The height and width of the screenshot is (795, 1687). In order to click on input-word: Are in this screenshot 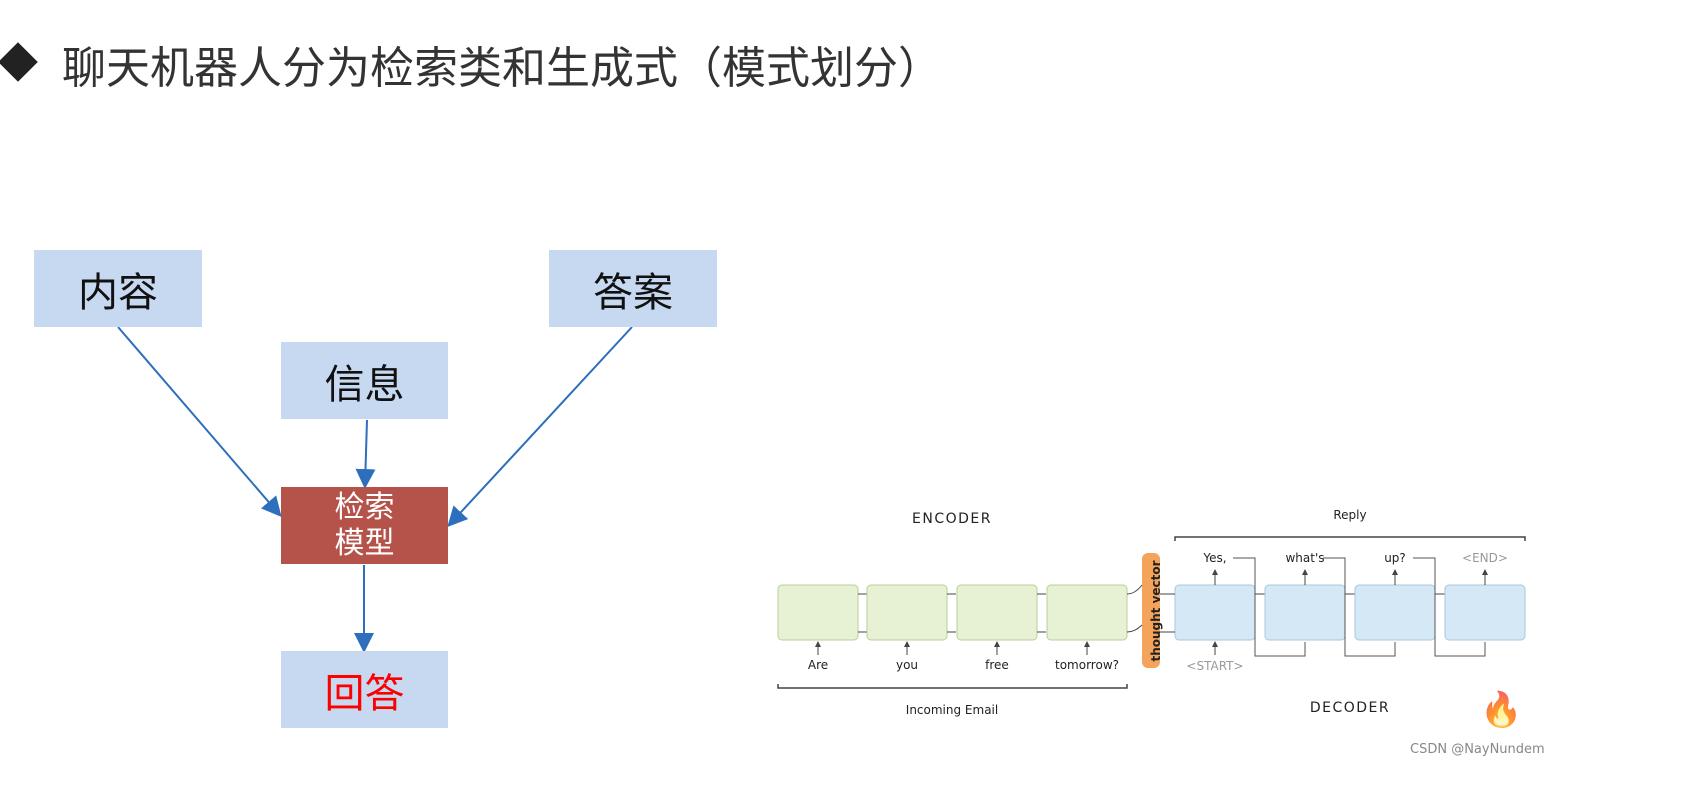, I will do `click(818, 665)`.